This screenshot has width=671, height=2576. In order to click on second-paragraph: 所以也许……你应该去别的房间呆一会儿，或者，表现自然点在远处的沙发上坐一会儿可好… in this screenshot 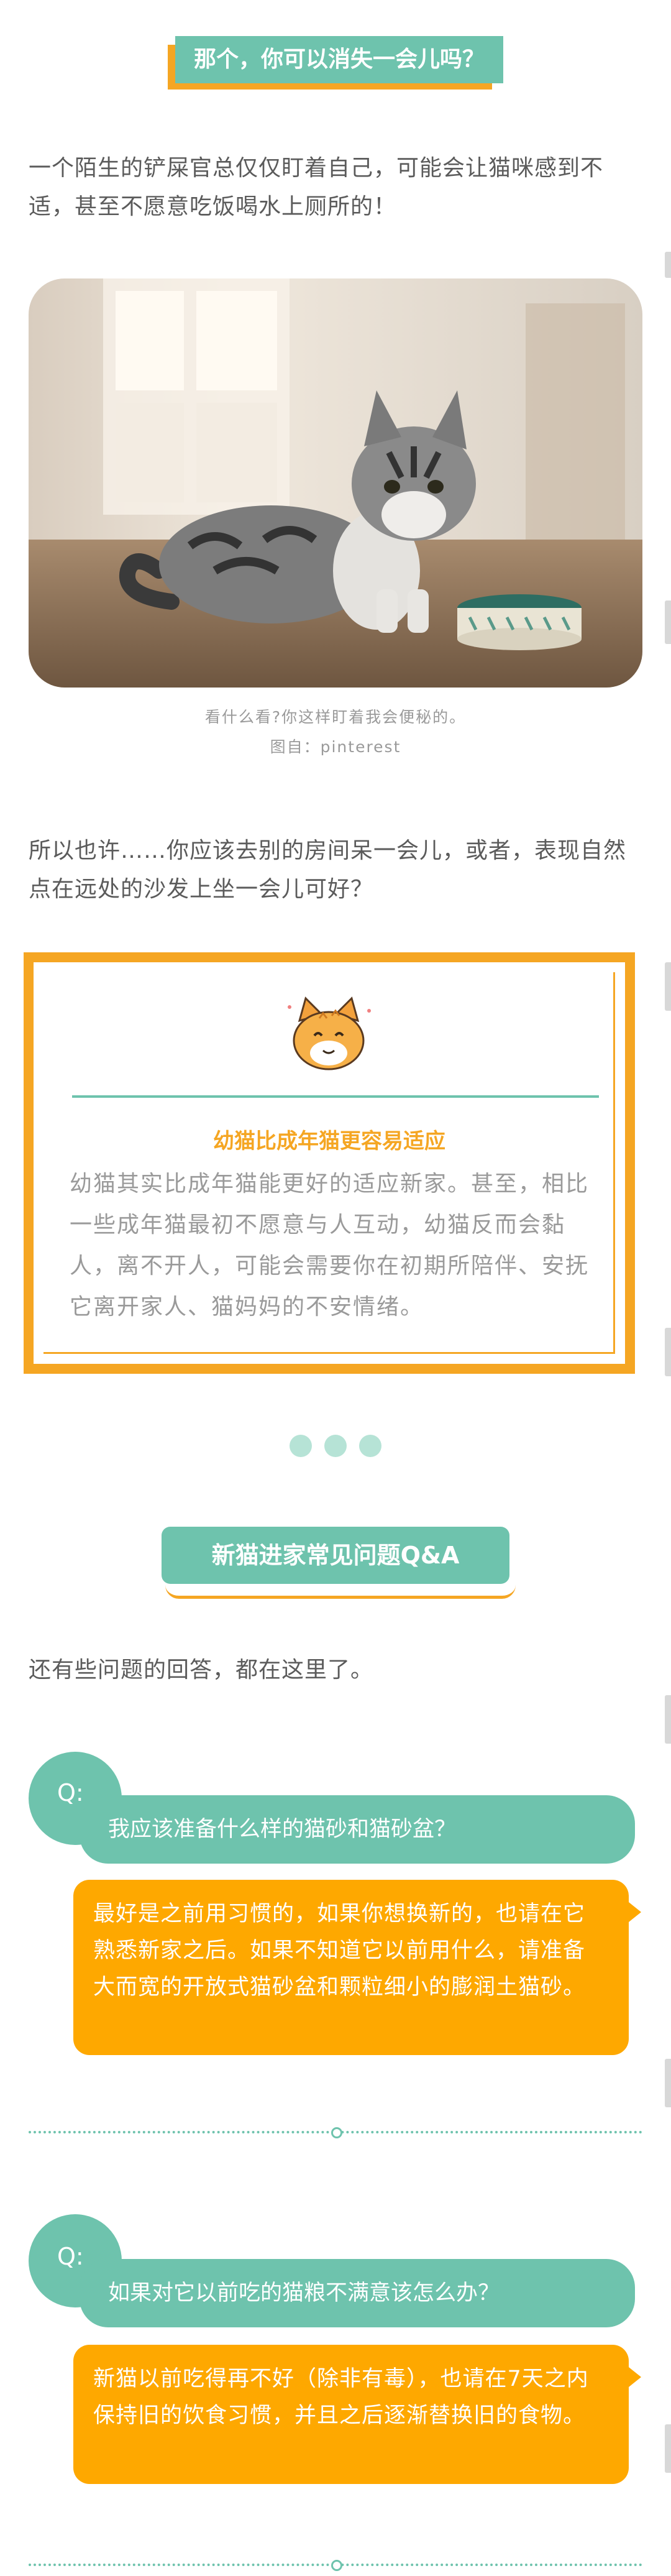, I will do `click(328, 870)`.